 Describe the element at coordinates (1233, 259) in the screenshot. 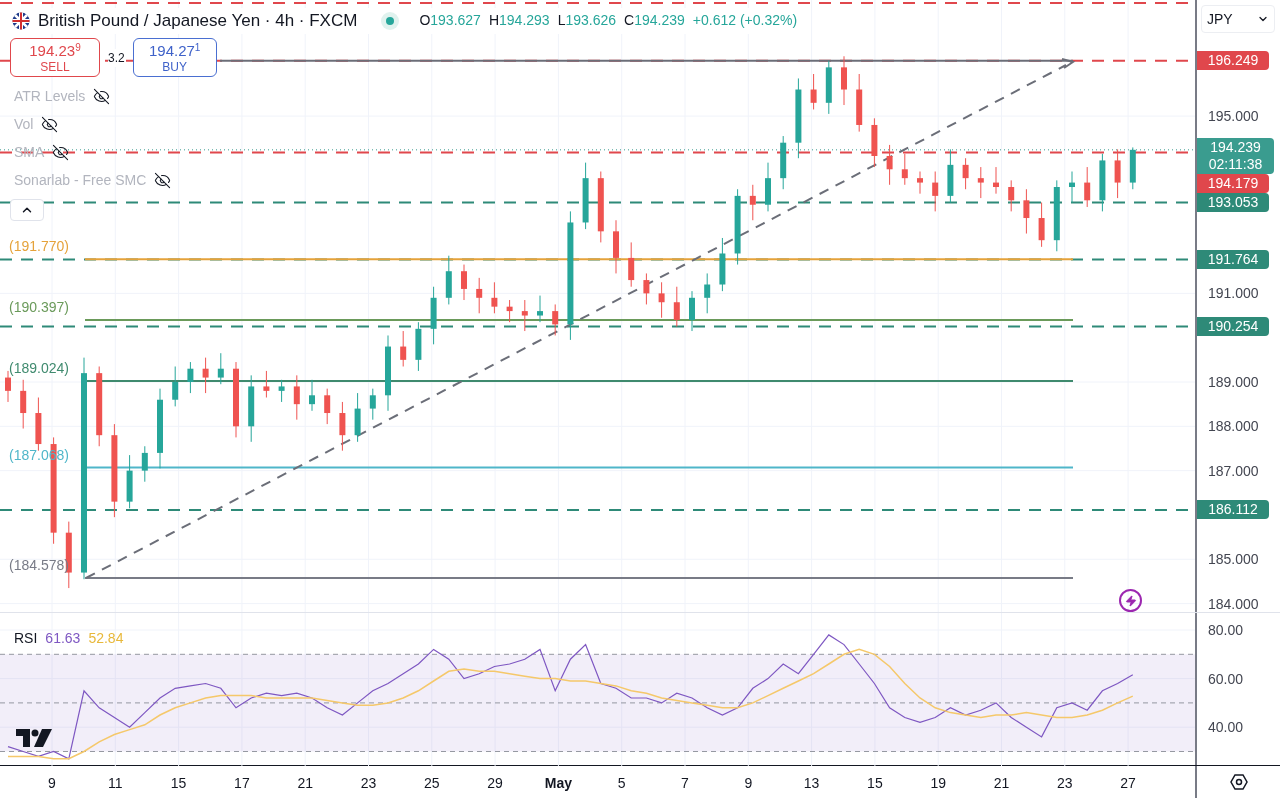

I see `price-tag: 191.764` at that location.